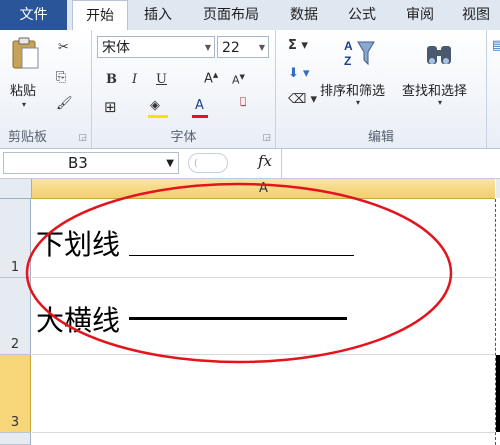 The image size is (500, 445). I want to click on name-box: B3 ▼, so click(91, 163).